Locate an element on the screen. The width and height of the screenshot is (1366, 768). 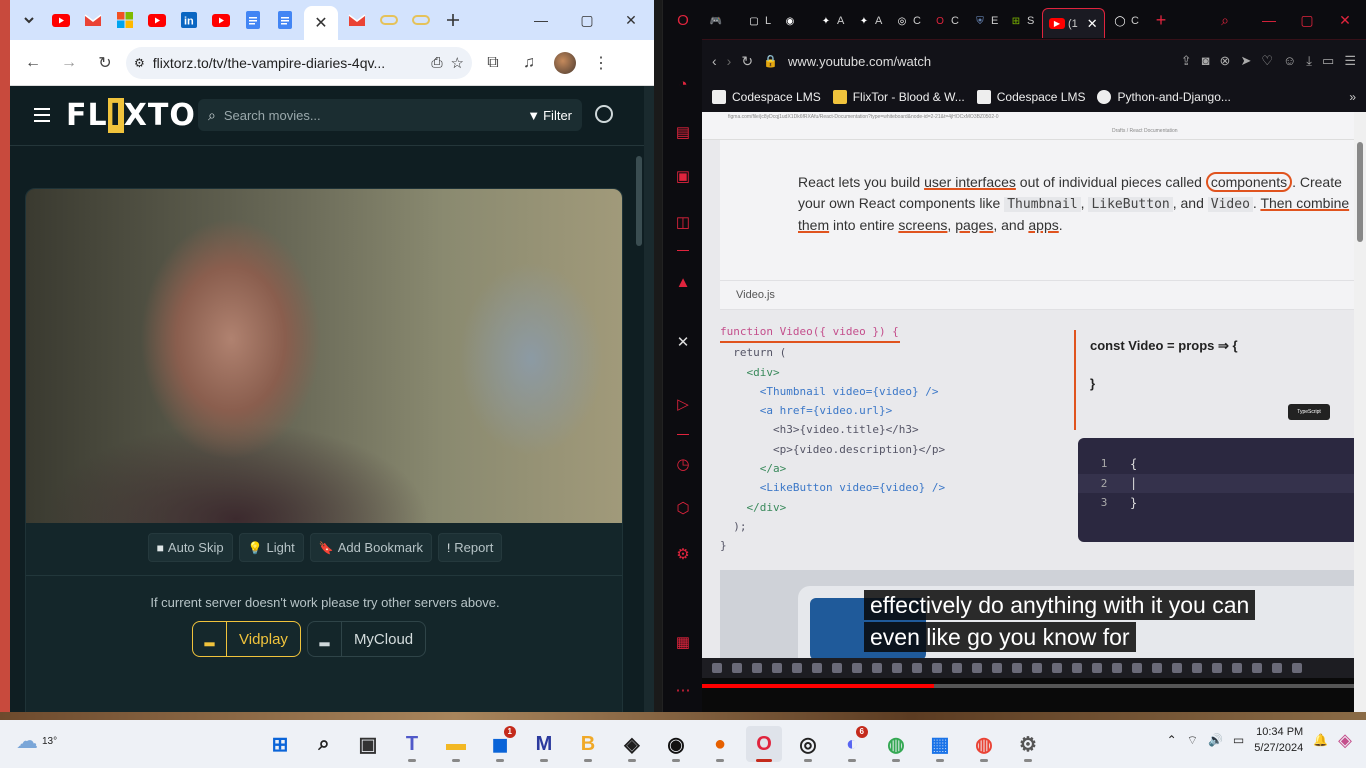
aria-icon: ▲ is located at coordinates (683, 282).